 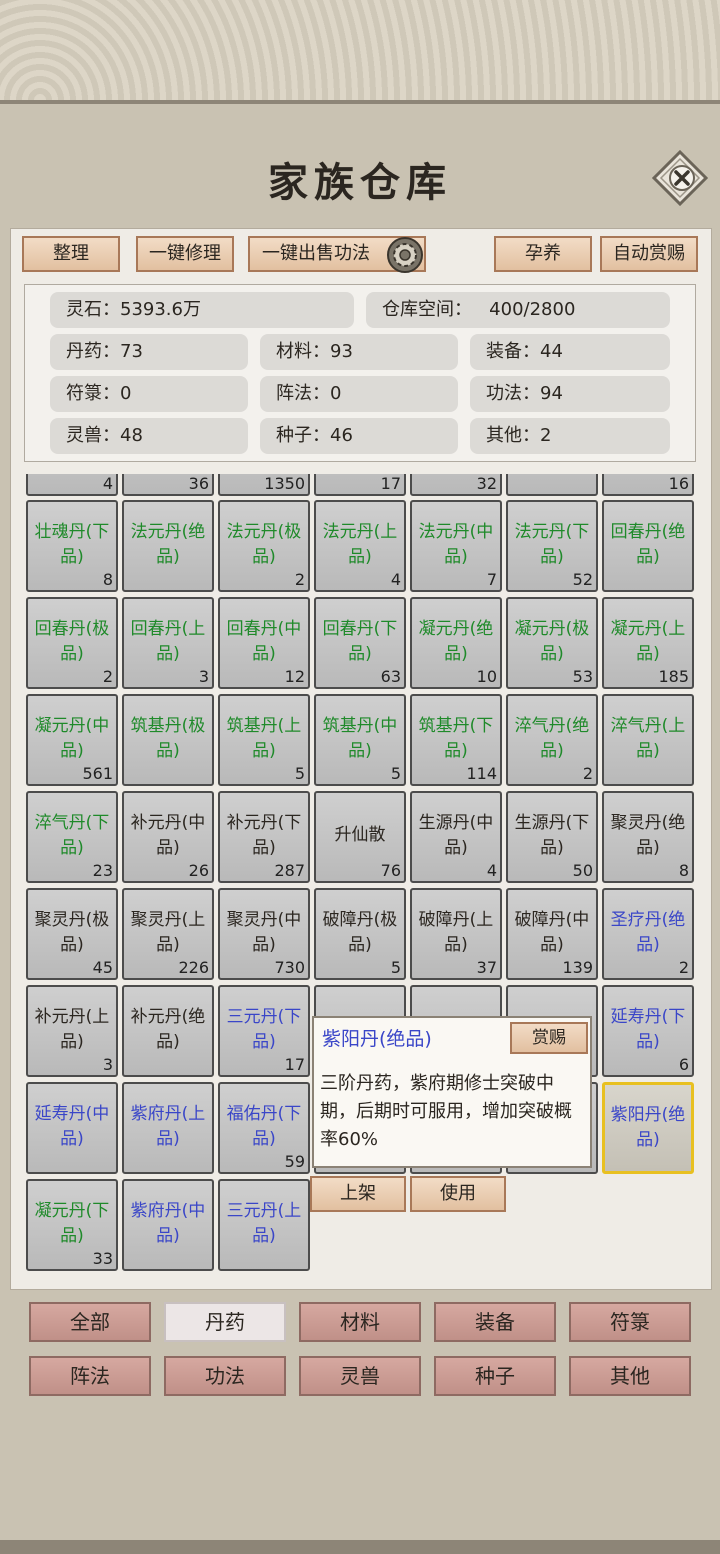 What do you see at coordinates (264, 1225) in the screenshot?
I see `item-cell: 三元丹(上品)` at bounding box center [264, 1225].